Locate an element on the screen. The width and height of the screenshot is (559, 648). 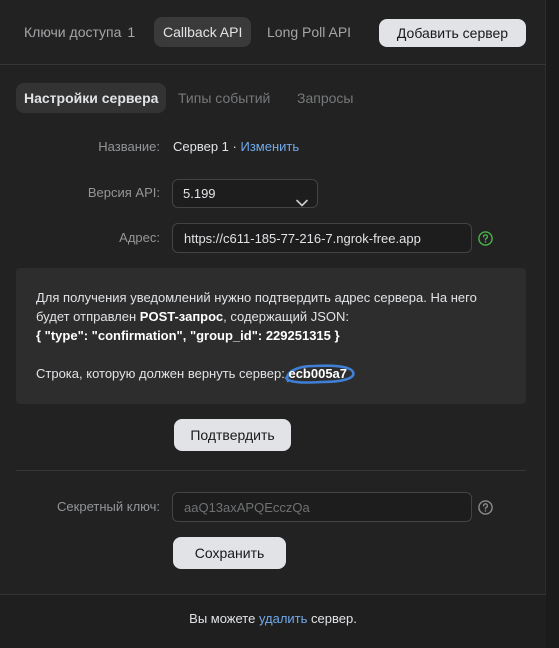
secret-key-input is located at coordinates (322, 507).